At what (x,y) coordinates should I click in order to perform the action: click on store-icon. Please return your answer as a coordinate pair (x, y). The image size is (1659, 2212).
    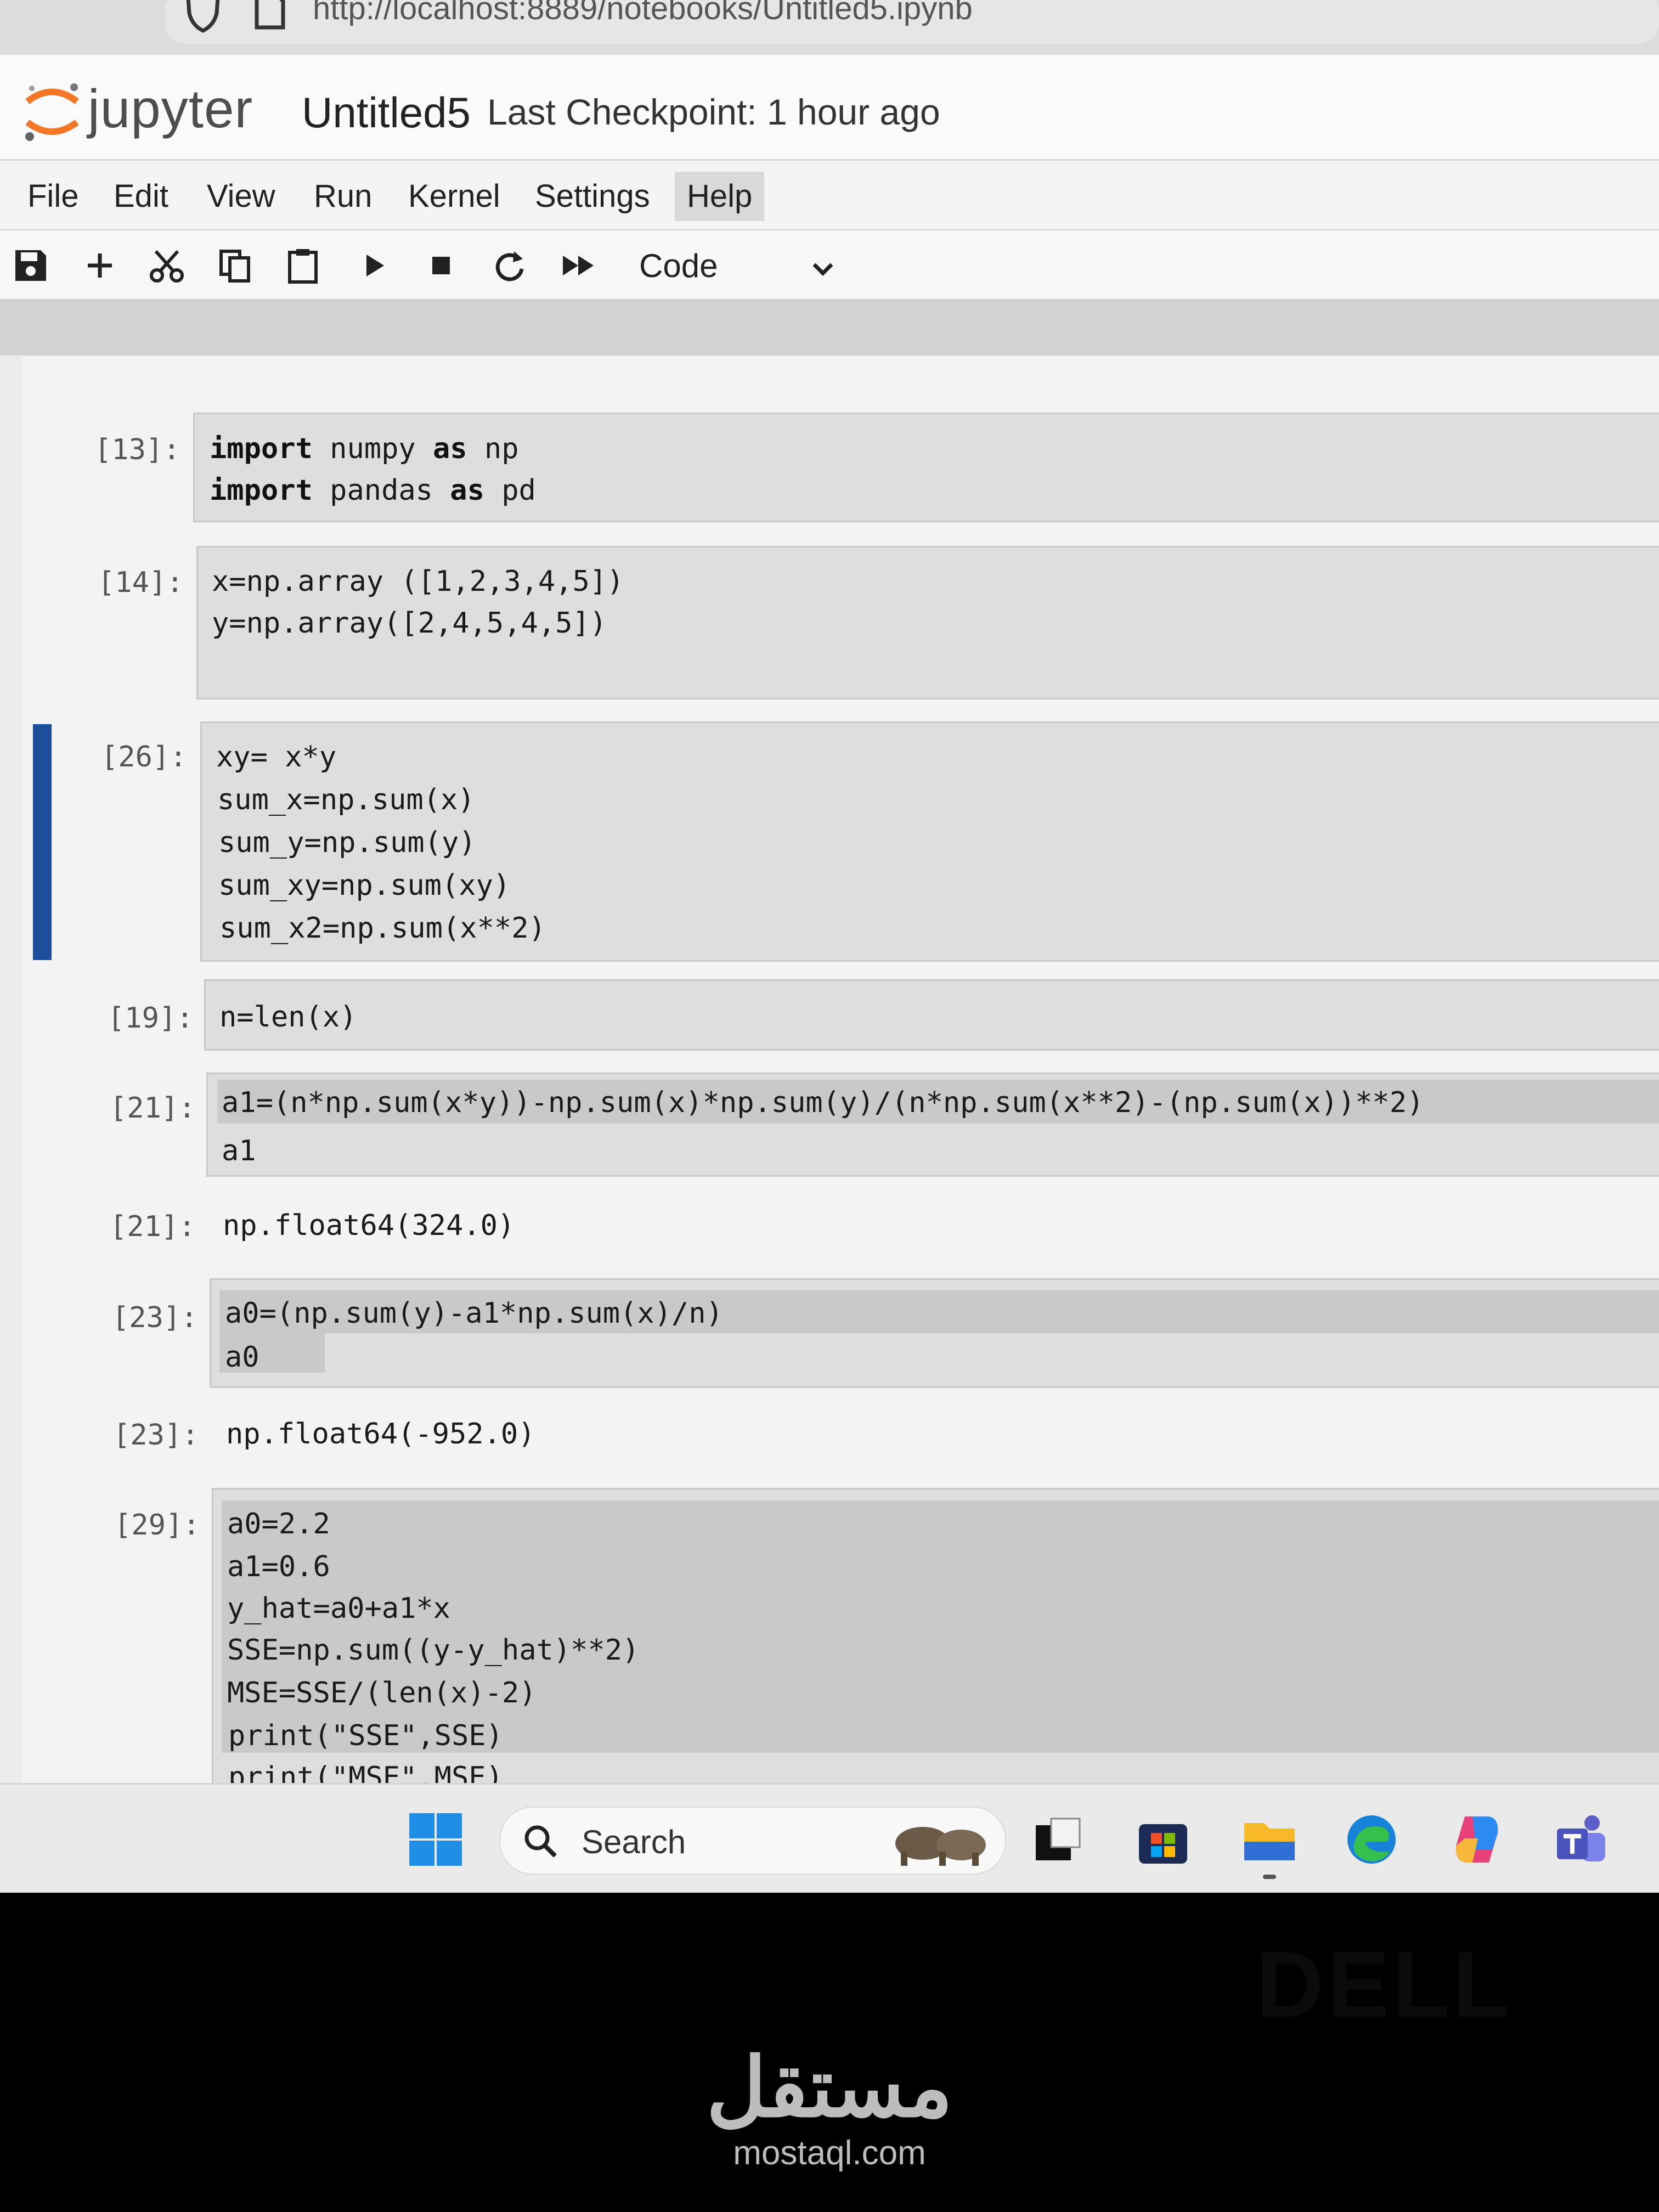
    Looking at the image, I should click on (1163, 1840).